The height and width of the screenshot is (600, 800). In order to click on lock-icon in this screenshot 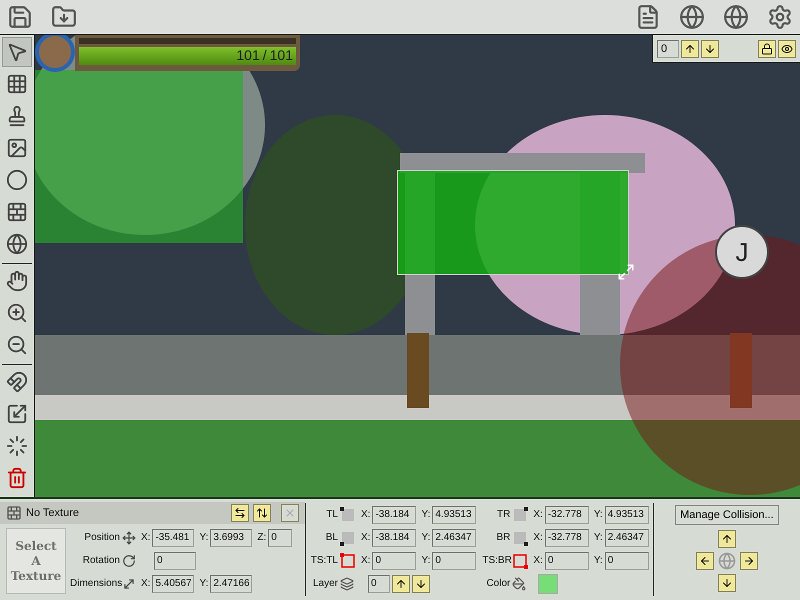, I will do `click(767, 48)`.